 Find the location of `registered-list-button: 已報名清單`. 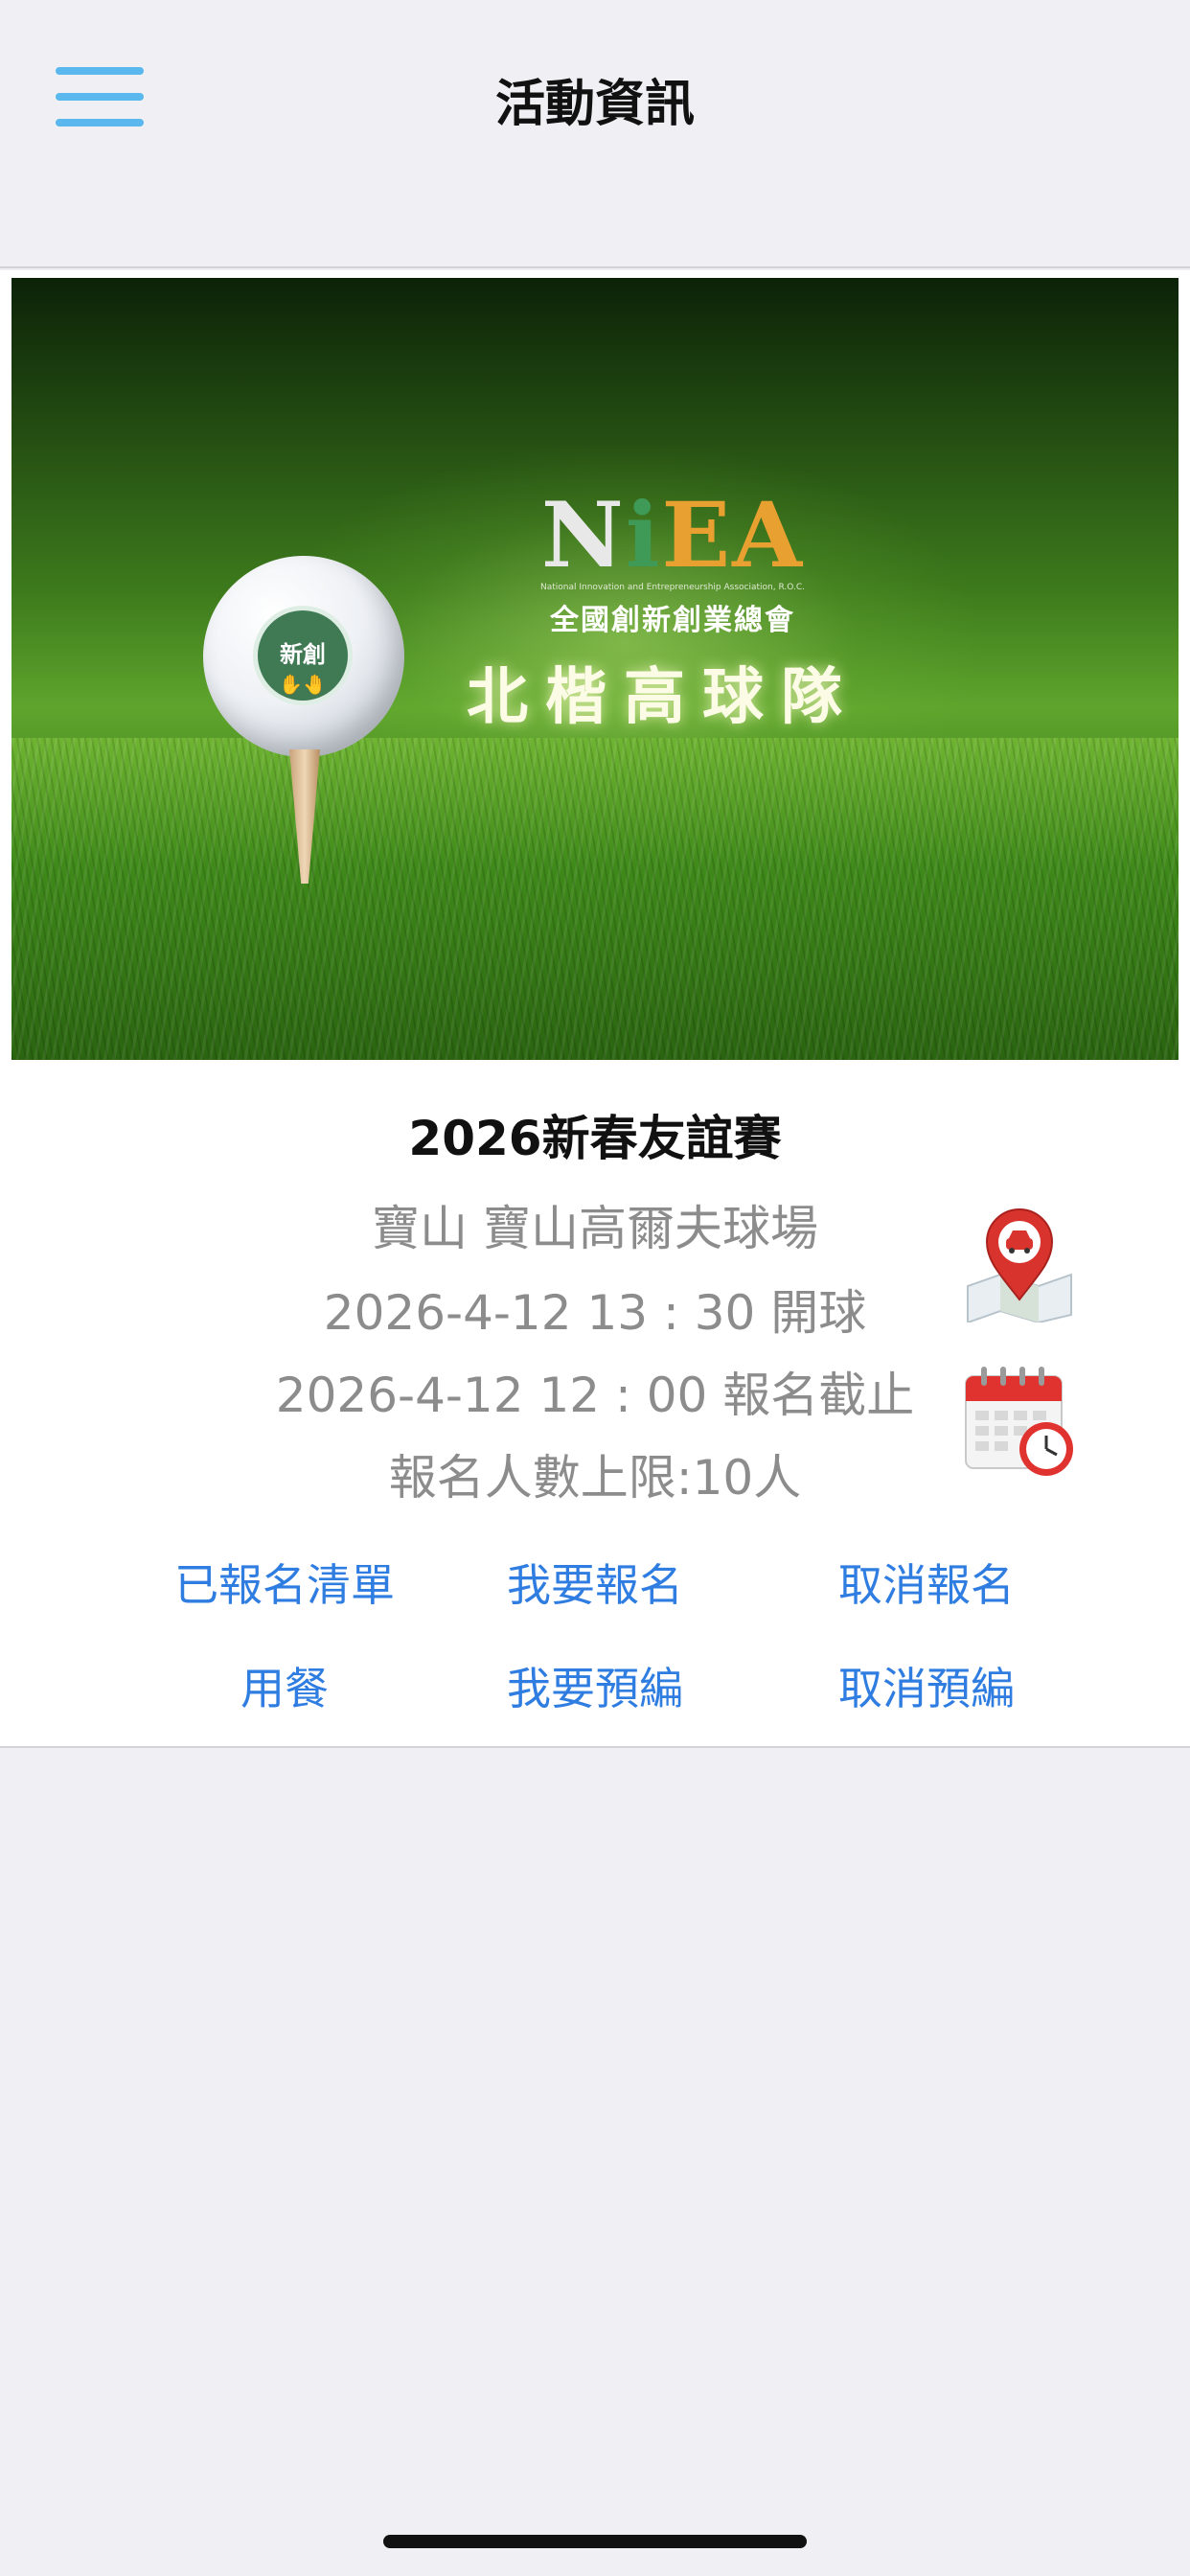

registered-list-button: 已報名清單 is located at coordinates (285, 1582).